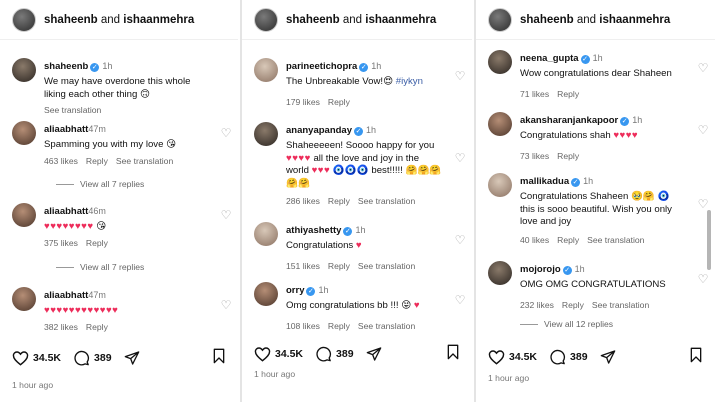 This screenshot has height=402, width=715. I want to click on comment-likes: 463 likes, so click(61, 161).